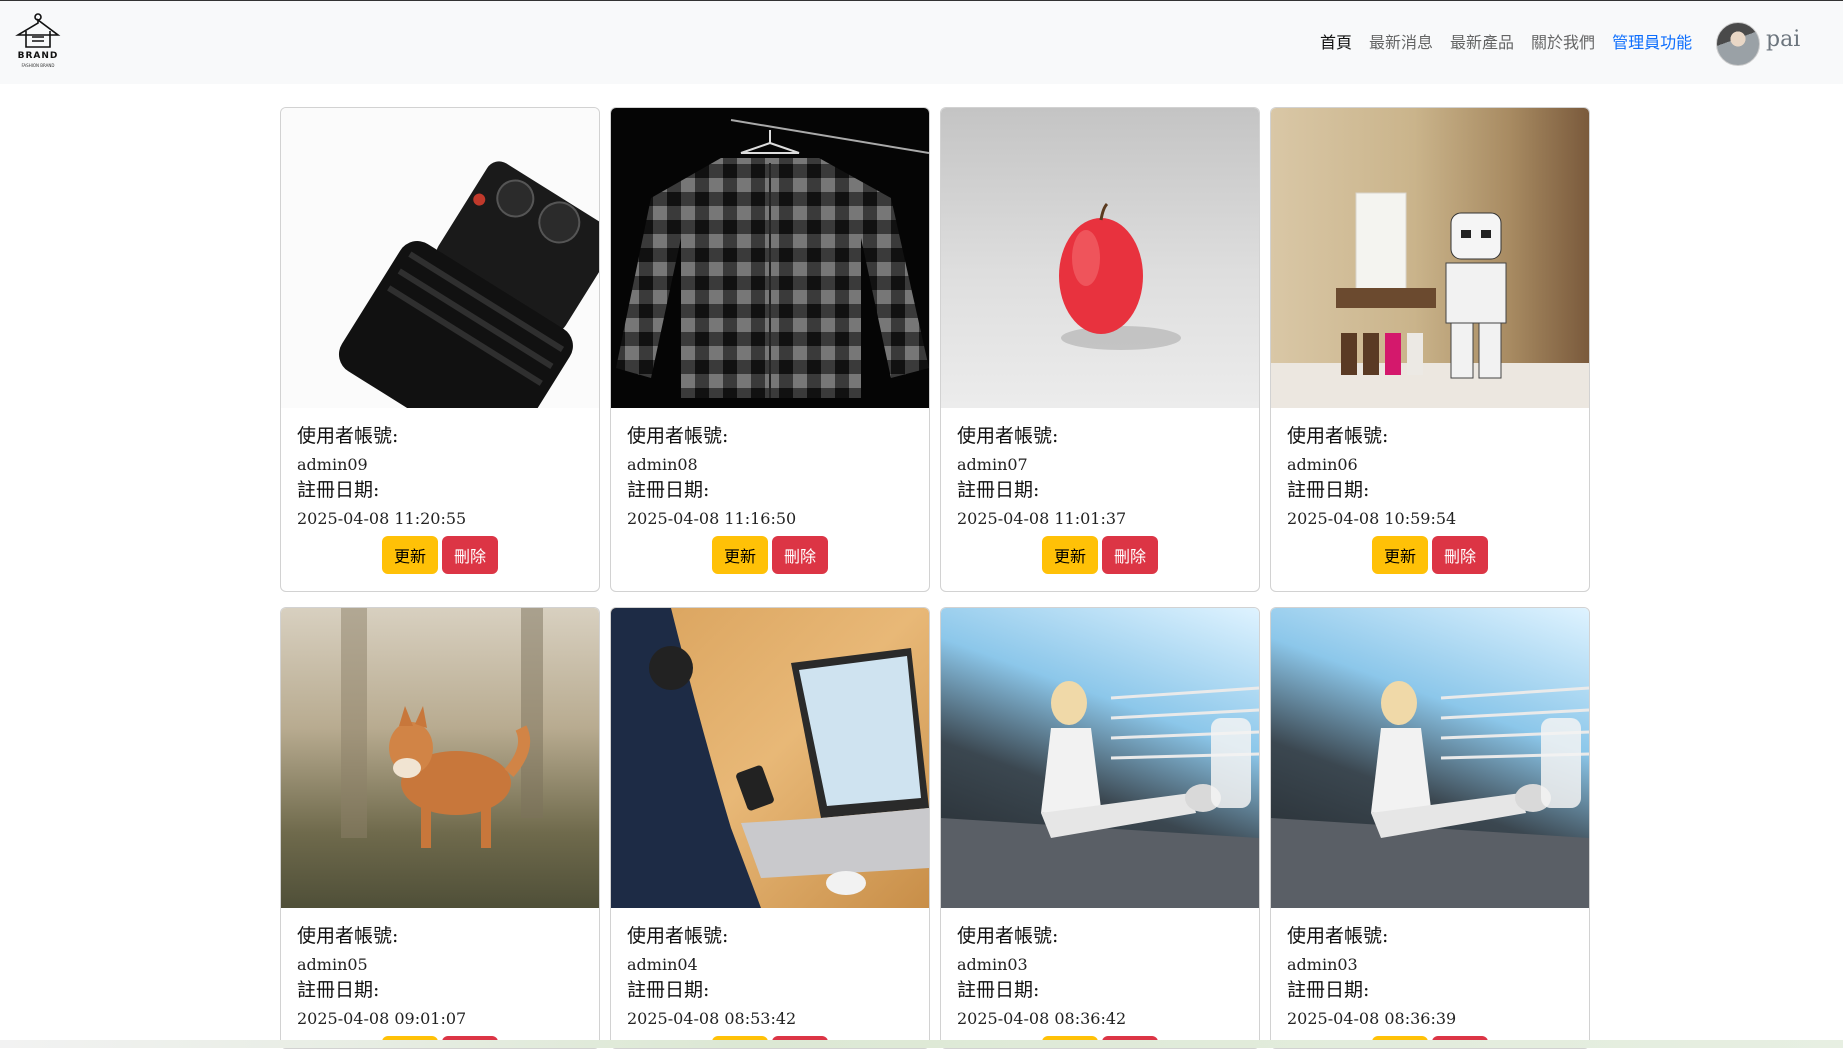 The width and height of the screenshot is (1843, 1049). What do you see at coordinates (662, 464) in the screenshot?
I see `account-value: admin08` at bounding box center [662, 464].